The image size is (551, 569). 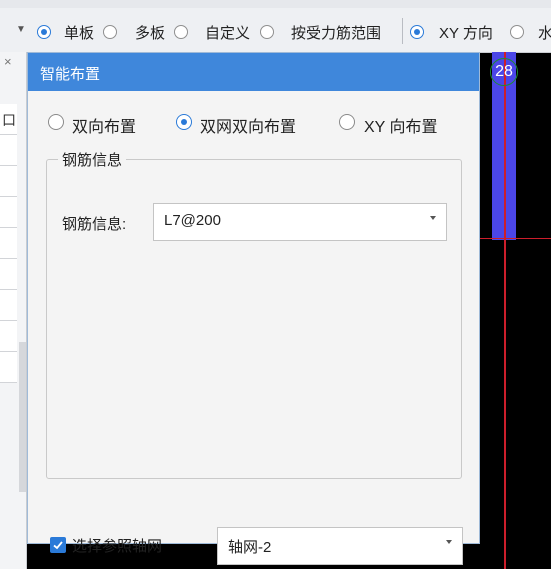 I want to click on dropdown-arrow-icon: ▼, so click(x=21, y=29).